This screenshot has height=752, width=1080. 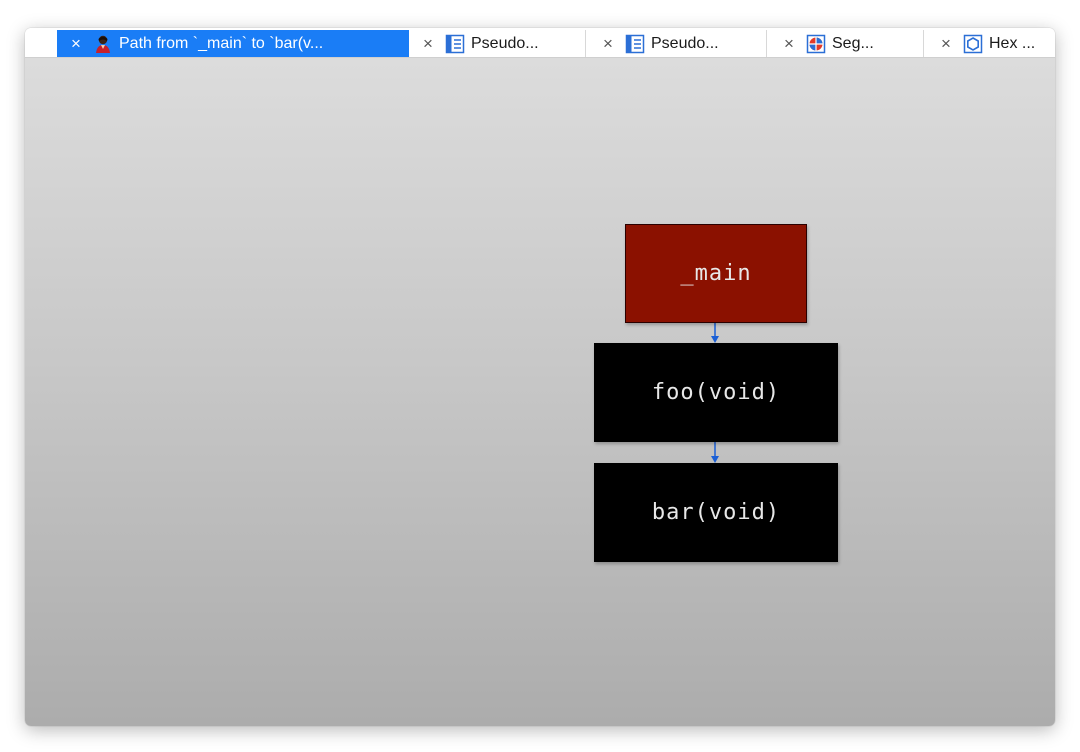 I want to click on edge-main-to-foo, so click(x=715, y=333).